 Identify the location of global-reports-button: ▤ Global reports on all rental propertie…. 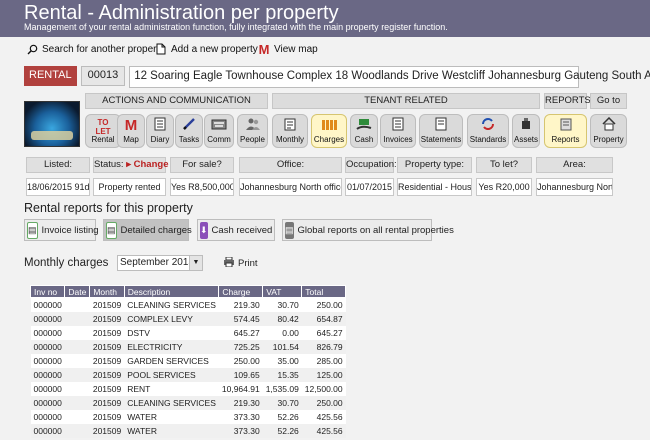
(368, 230).